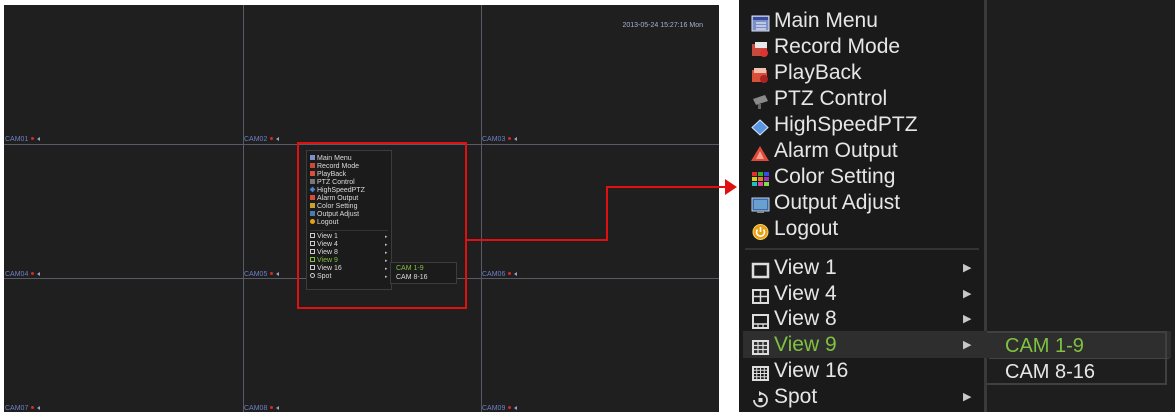 This screenshot has width=1175, height=415. I want to click on menu-item-highspeed-ptz: HighSpeedPTZ, so click(834, 125).